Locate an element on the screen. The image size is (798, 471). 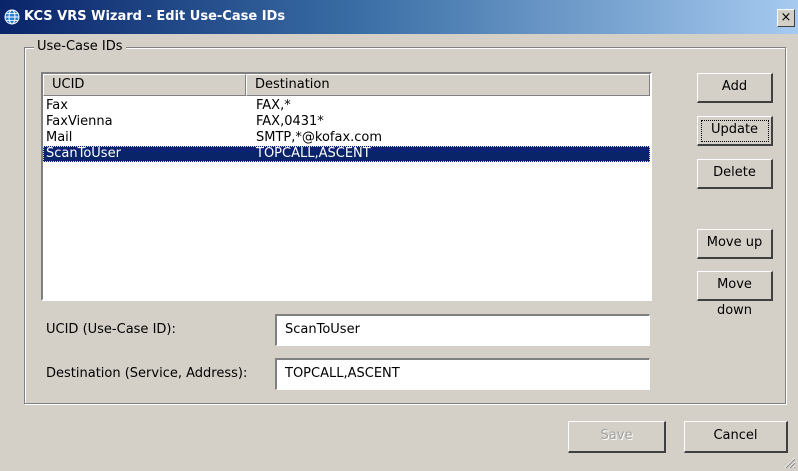
move-down-button: Move down is located at coordinates (735, 294).